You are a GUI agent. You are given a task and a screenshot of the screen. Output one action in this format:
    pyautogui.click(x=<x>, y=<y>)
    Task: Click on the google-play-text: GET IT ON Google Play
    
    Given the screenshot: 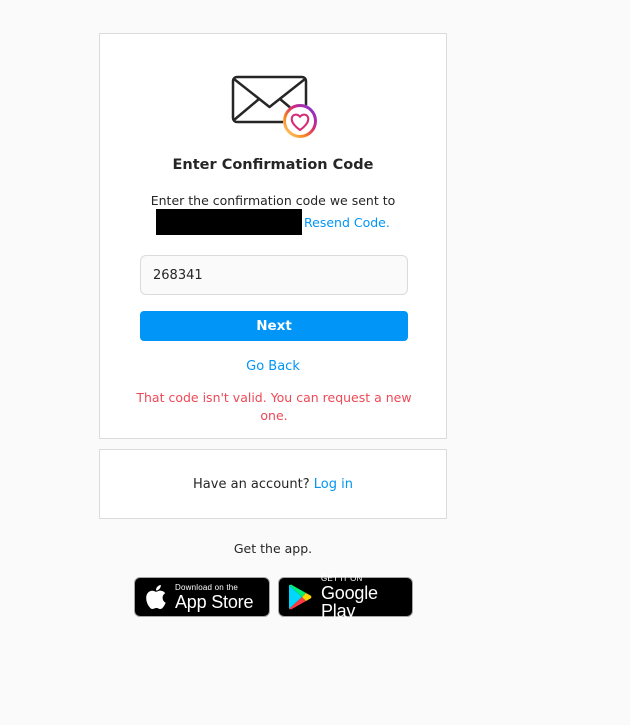 What is the action you would take?
    pyautogui.click(x=366, y=597)
    